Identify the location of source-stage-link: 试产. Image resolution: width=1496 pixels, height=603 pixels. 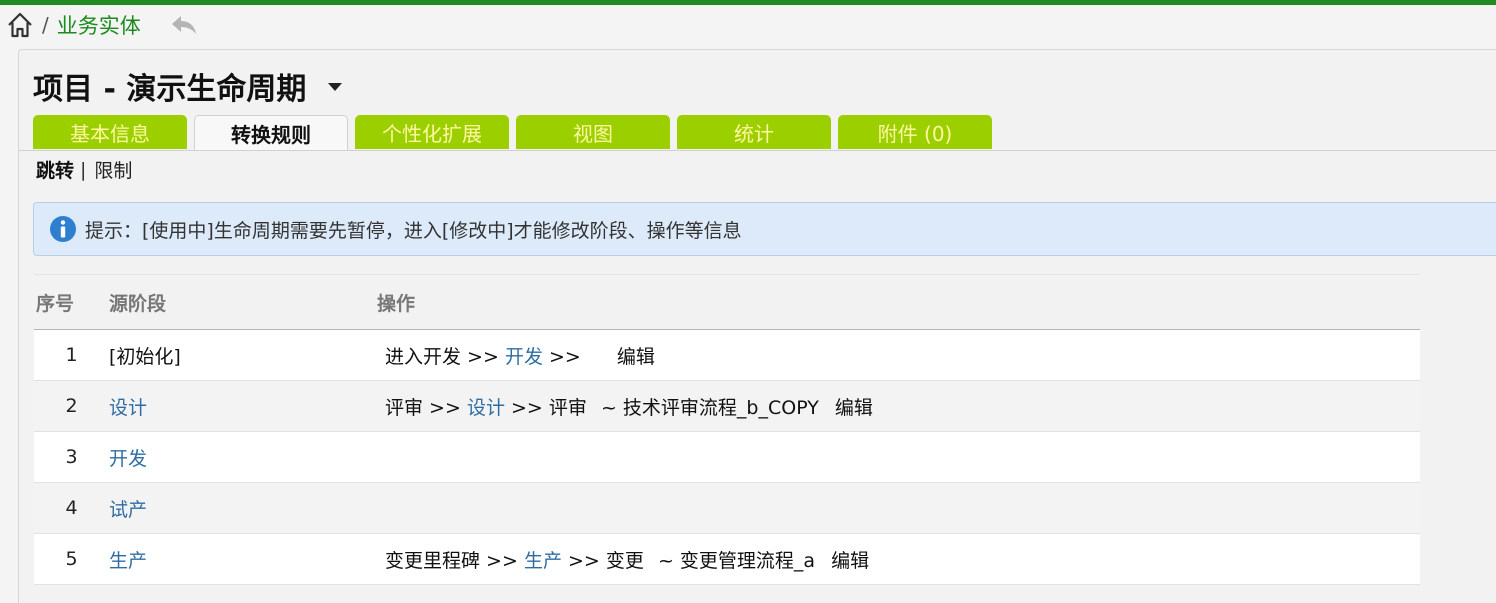
(243, 508).